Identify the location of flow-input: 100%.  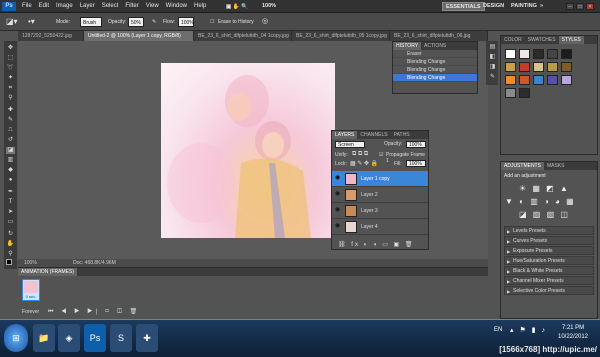
(186, 22).